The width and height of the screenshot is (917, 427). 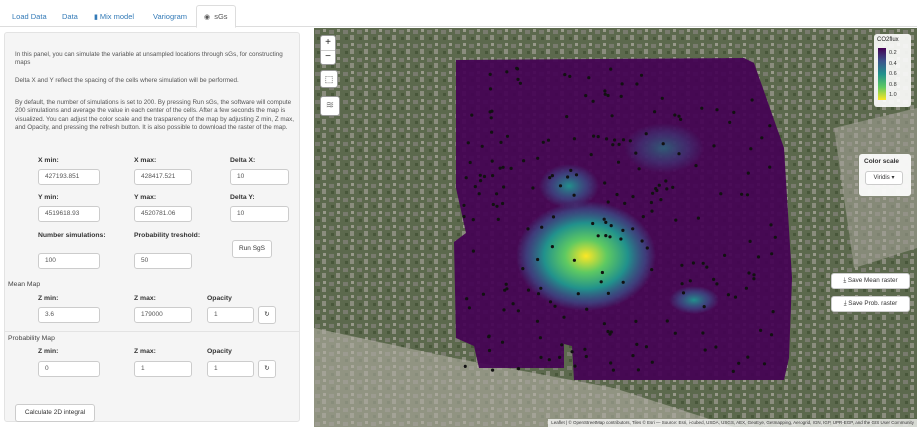 What do you see at coordinates (163, 315) in the screenshot?
I see `mean-zmax-input: 179000` at bounding box center [163, 315].